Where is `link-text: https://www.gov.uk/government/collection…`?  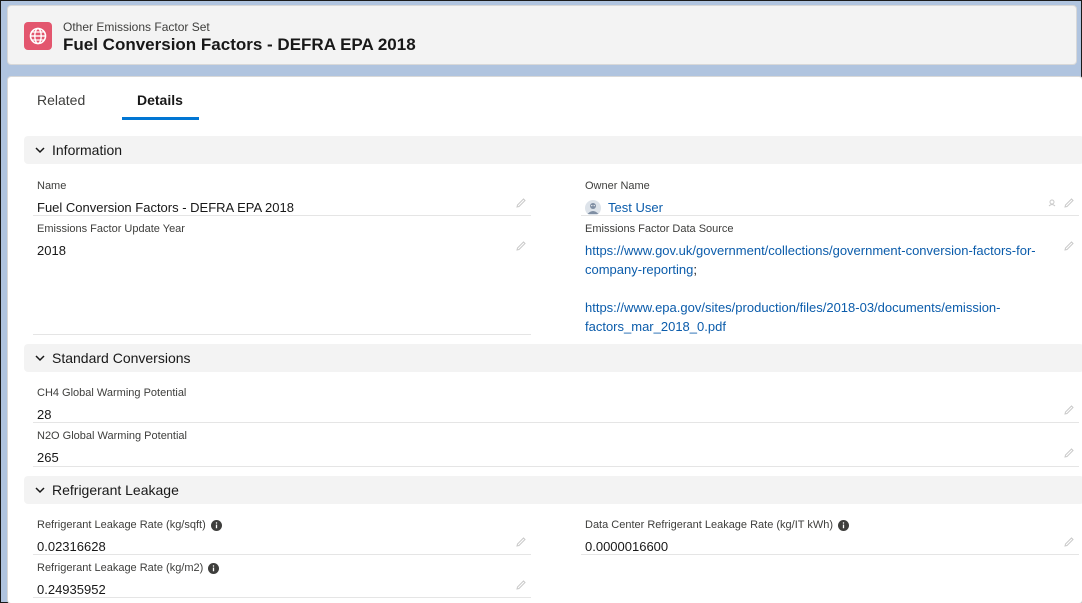 link-text: https://www.gov.uk/government/collection… is located at coordinates (810, 250).